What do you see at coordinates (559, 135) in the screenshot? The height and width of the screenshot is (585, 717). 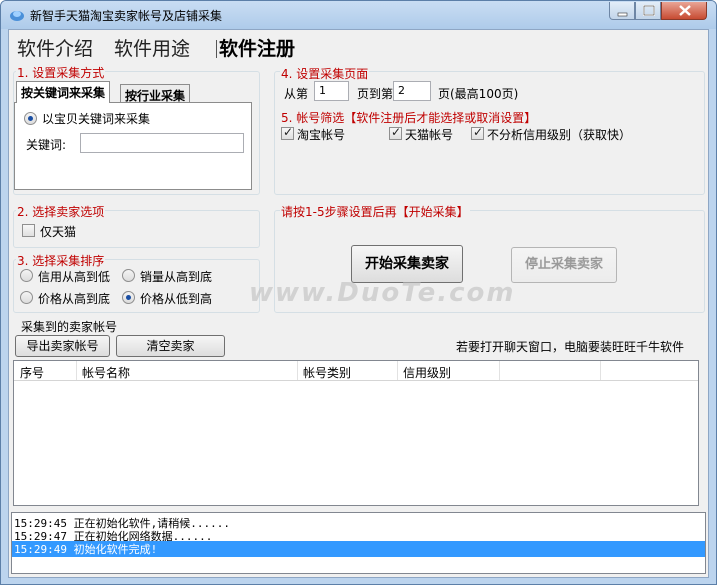 I see `checkbox-no-credit-label: 不分析信用级别（获取快）` at bounding box center [559, 135].